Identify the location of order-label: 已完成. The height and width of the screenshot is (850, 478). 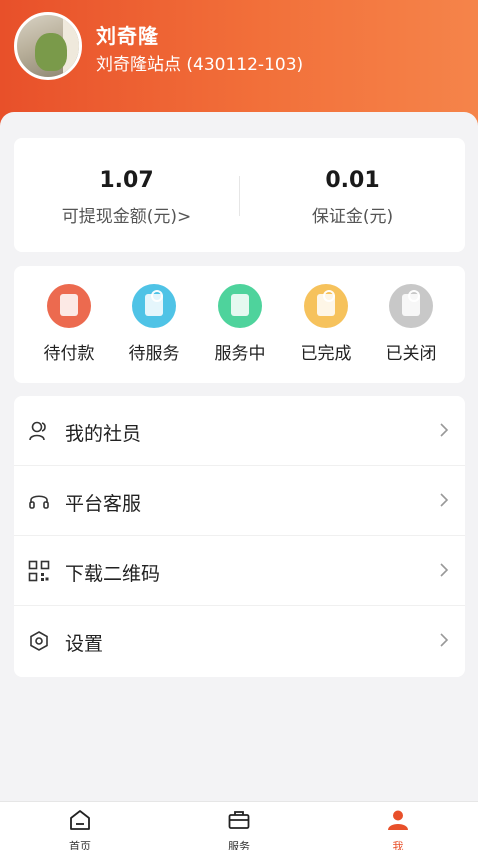
(326, 354).